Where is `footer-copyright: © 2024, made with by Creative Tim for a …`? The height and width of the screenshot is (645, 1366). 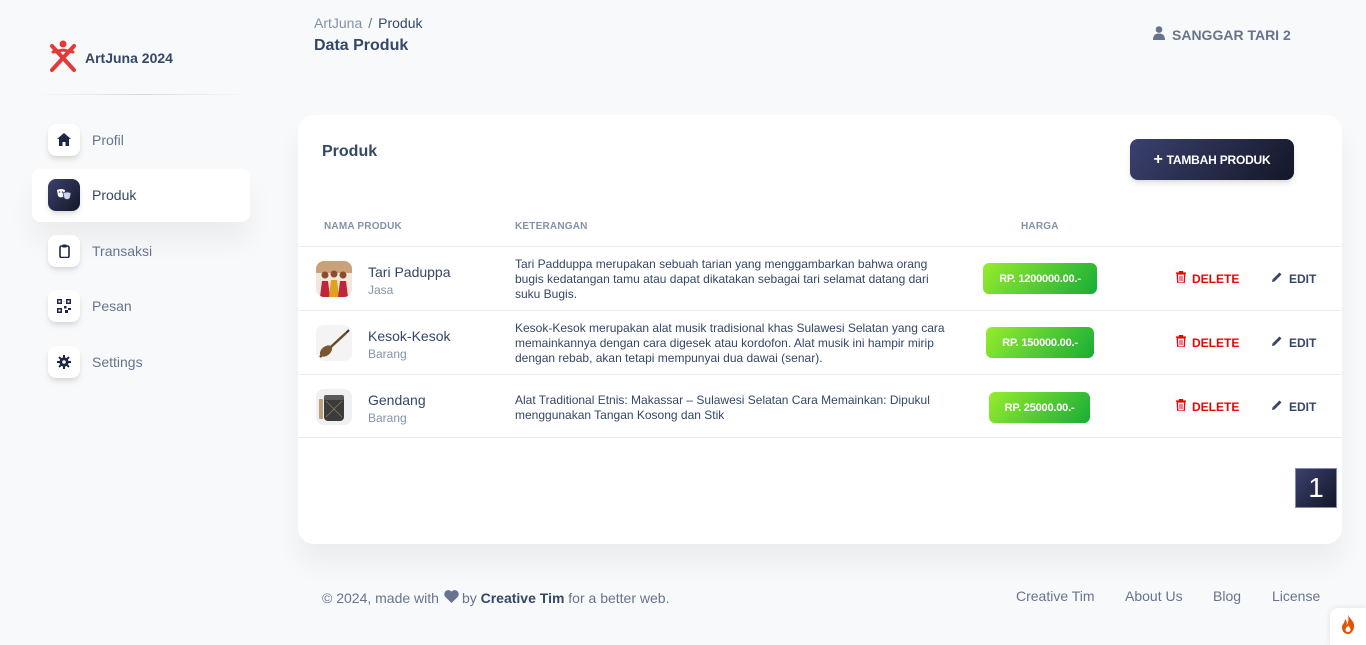 footer-copyright: © 2024, made with by Creative Tim for a … is located at coordinates (495, 598).